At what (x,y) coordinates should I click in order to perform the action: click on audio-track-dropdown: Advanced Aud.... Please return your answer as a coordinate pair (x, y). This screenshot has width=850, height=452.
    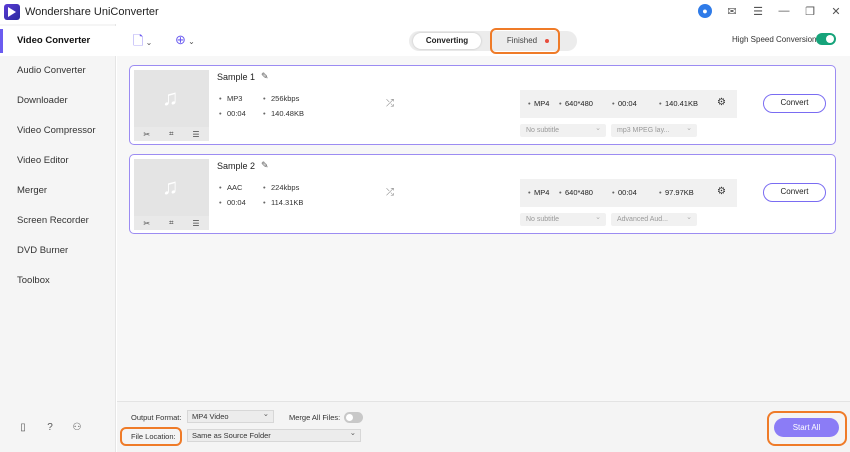
    Looking at the image, I should click on (654, 218).